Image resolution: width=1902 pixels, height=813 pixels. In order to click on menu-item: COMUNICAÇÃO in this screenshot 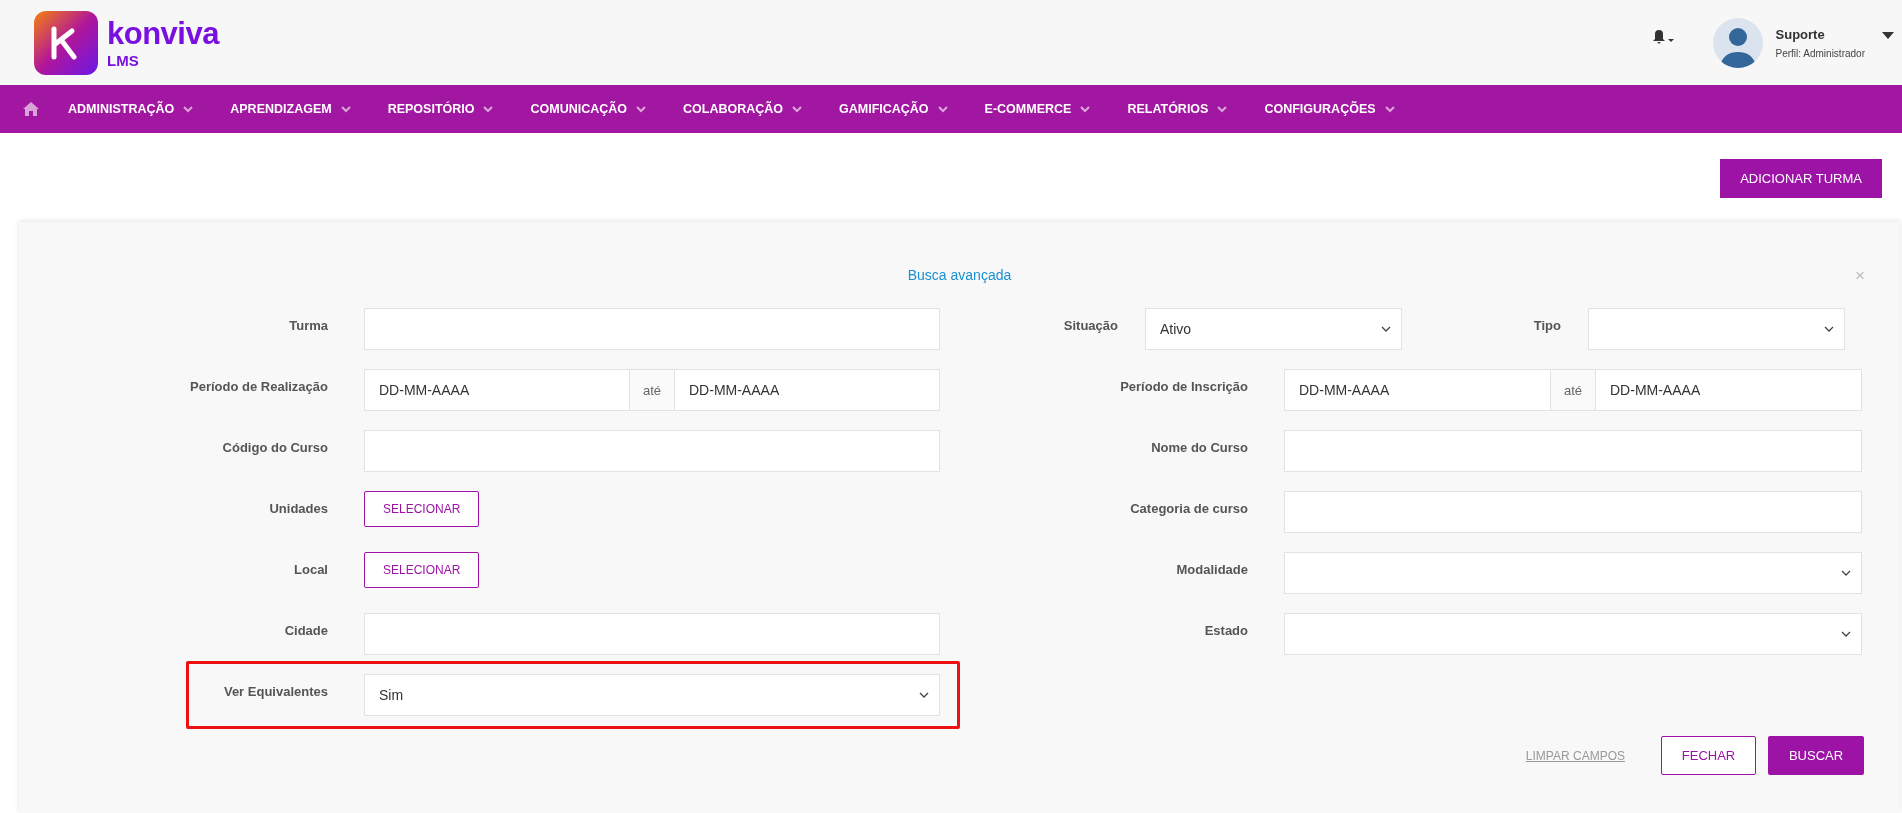, I will do `click(588, 109)`.